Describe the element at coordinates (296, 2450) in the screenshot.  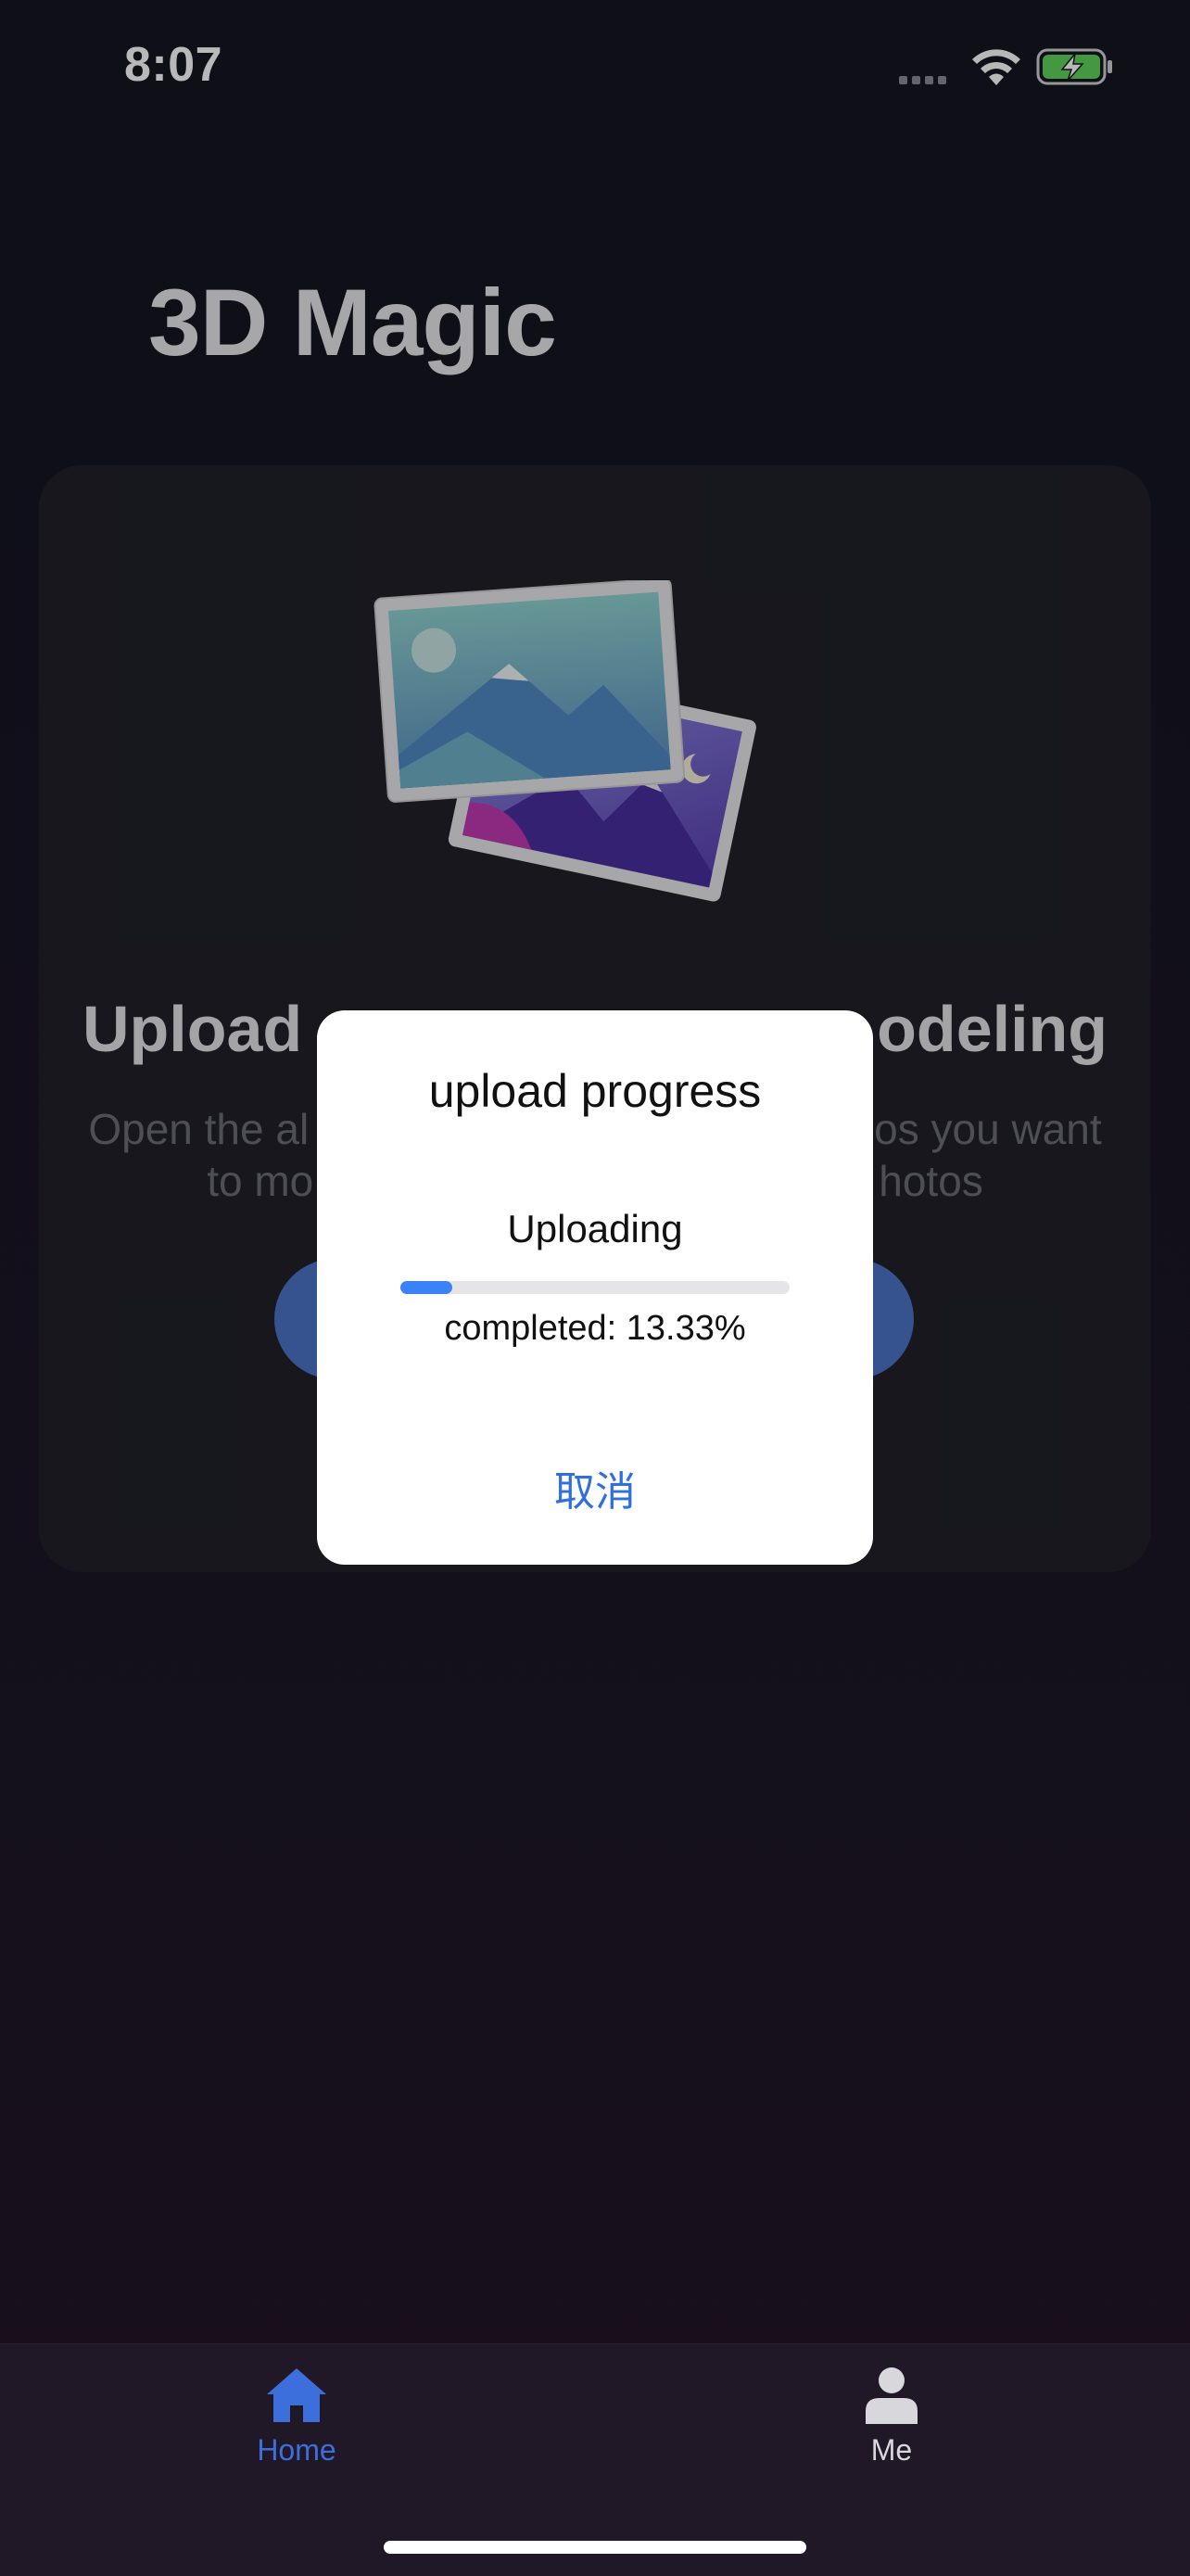
I see `tab-home-label: Home` at that location.